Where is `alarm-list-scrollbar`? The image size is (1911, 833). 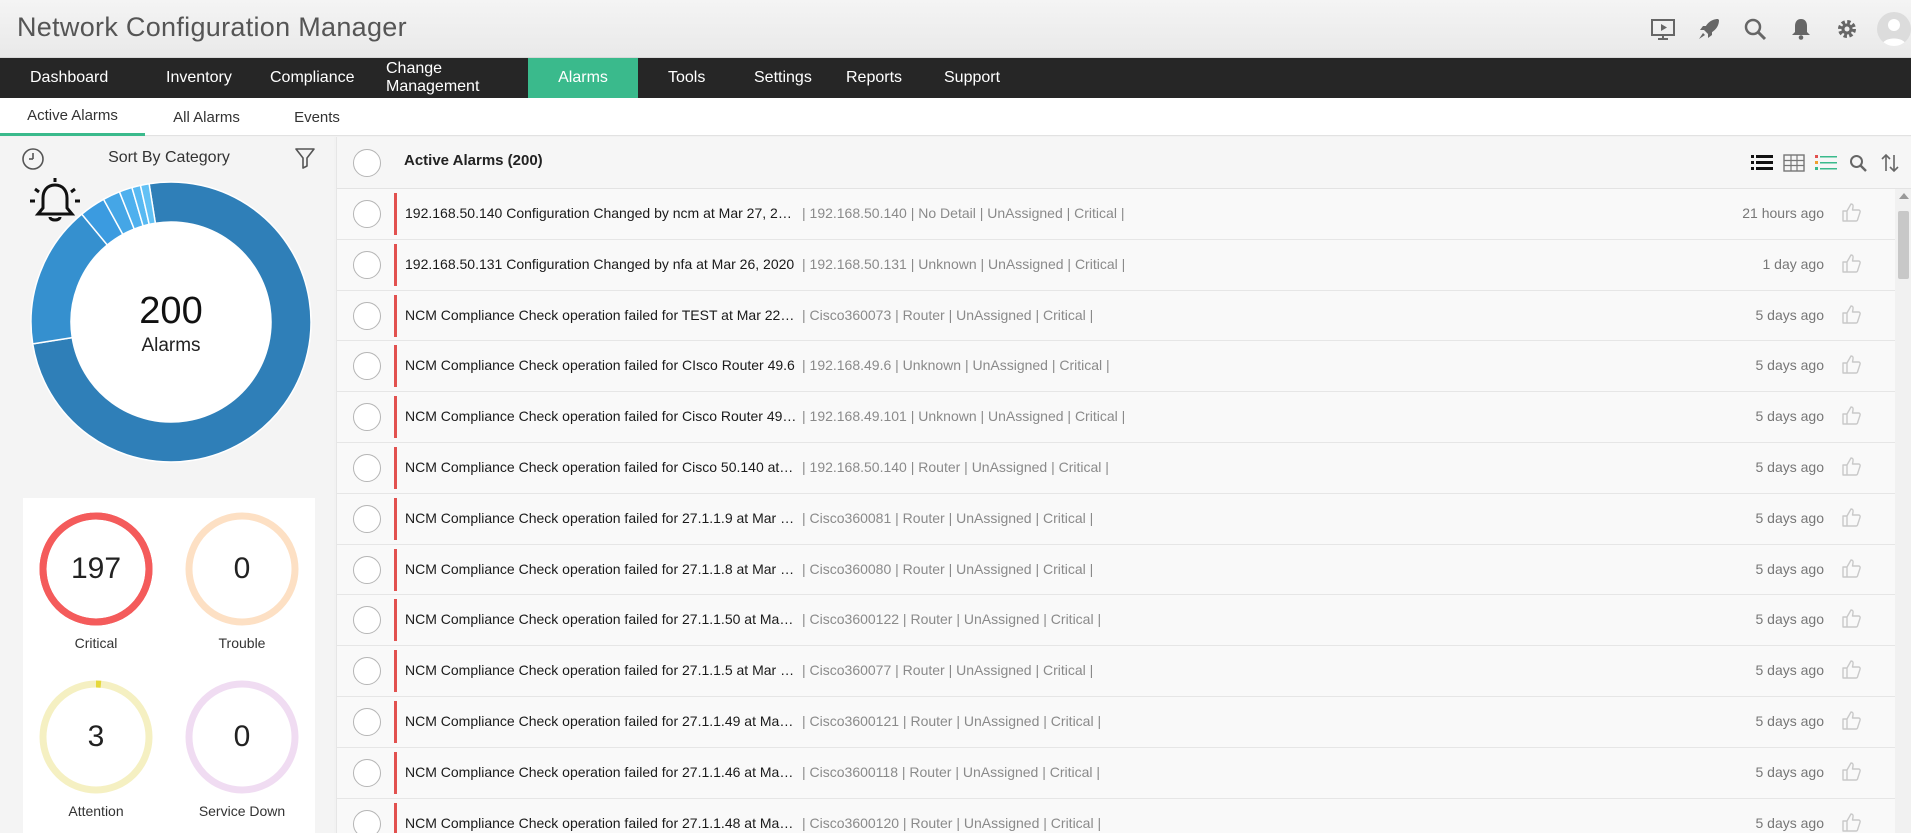
alarm-list-scrollbar is located at coordinates (1903, 511).